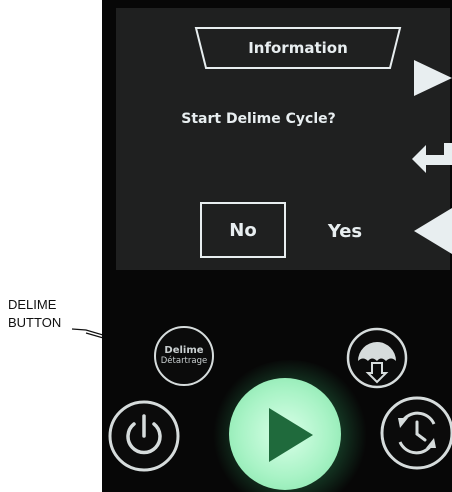  What do you see at coordinates (53, 314) in the screenshot?
I see `delime-button-callout: DELIME BUTTON` at bounding box center [53, 314].